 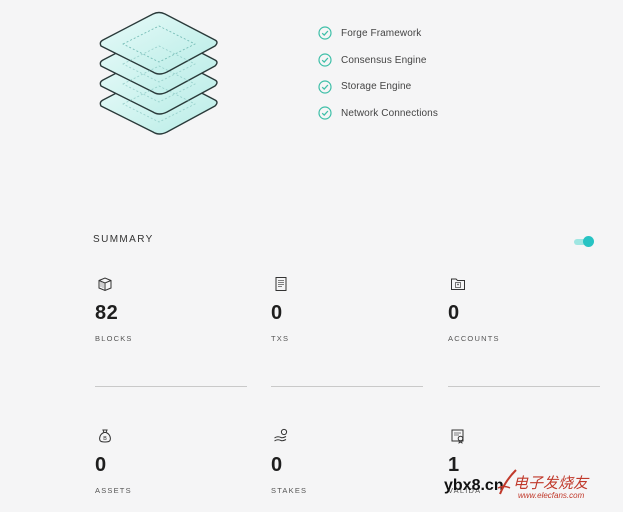 I want to click on svg-text: B, so click(x=105, y=439).